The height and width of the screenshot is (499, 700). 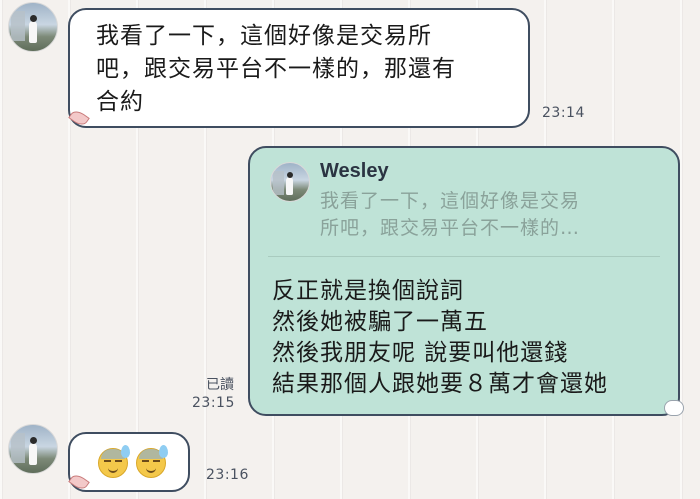 What do you see at coordinates (420, 353) in the screenshot?
I see `message-line: 然後我朋友呢 說要叫他還錢` at bounding box center [420, 353].